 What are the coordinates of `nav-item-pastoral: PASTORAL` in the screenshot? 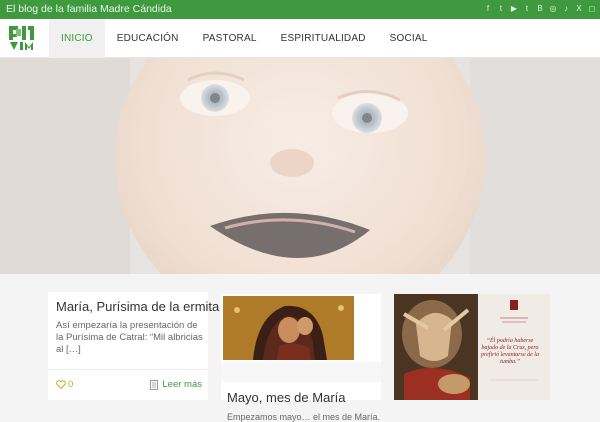 It's located at (230, 38).